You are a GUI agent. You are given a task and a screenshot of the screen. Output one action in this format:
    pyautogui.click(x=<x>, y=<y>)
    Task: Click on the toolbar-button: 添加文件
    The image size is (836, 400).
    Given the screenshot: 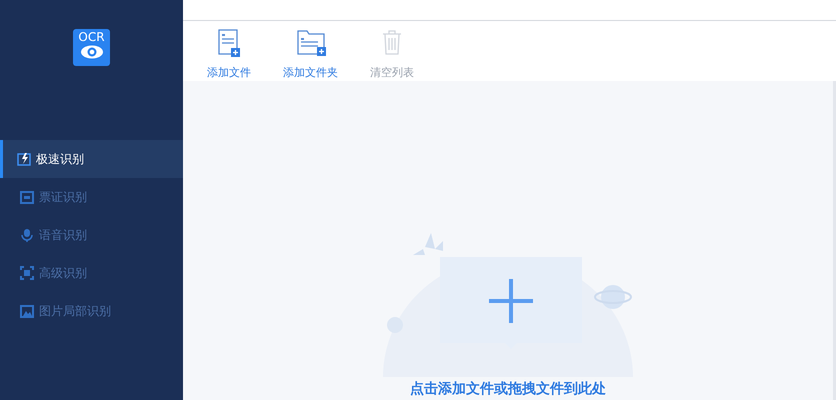 What is the action you would take?
    pyautogui.click(x=229, y=53)
    